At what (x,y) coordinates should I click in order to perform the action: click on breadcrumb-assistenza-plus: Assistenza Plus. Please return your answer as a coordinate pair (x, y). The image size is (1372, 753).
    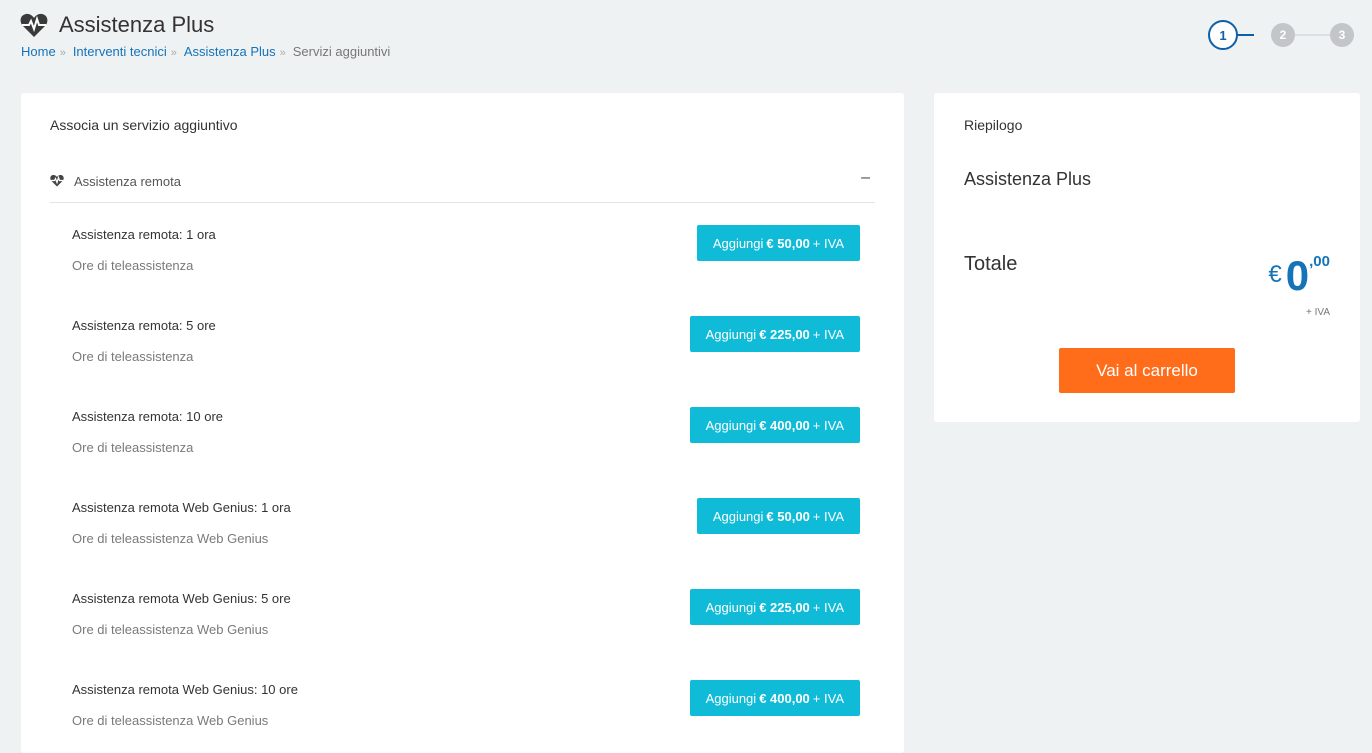
    Looking at the image, I should click on (230, 51).